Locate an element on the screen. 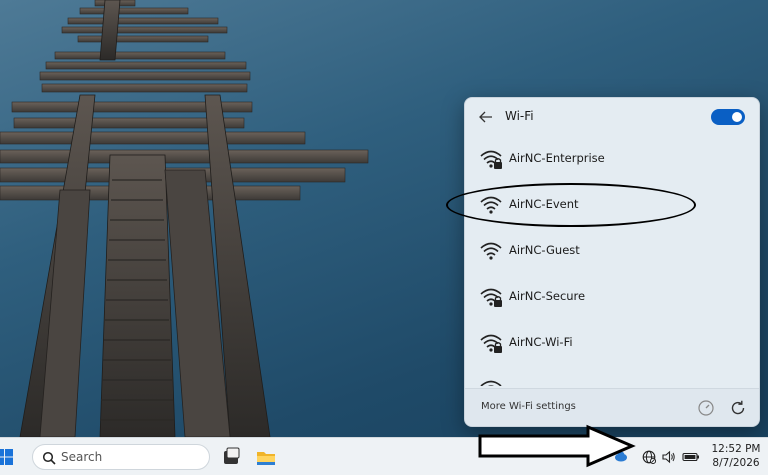  pointer-arrow-annotation is located at coordinates (557, 446).